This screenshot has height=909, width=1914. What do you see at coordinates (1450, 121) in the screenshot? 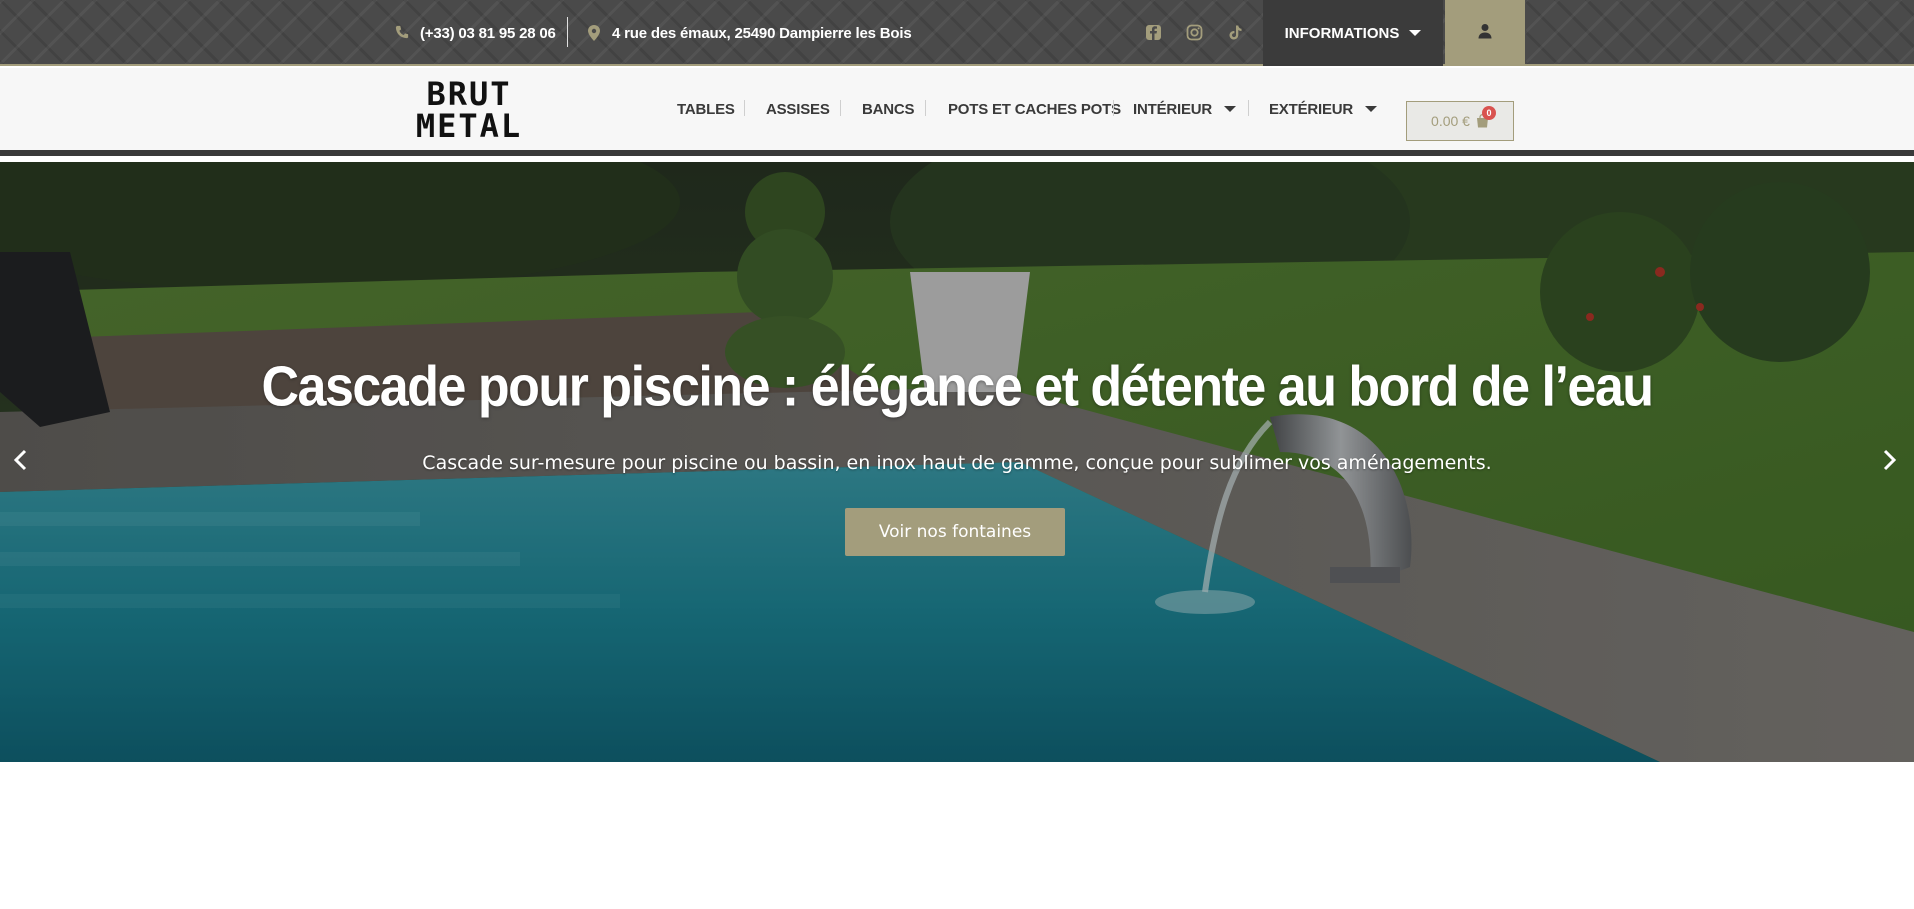
I see `cart-total: 0.00 €` at bounding box center [1450, 121].